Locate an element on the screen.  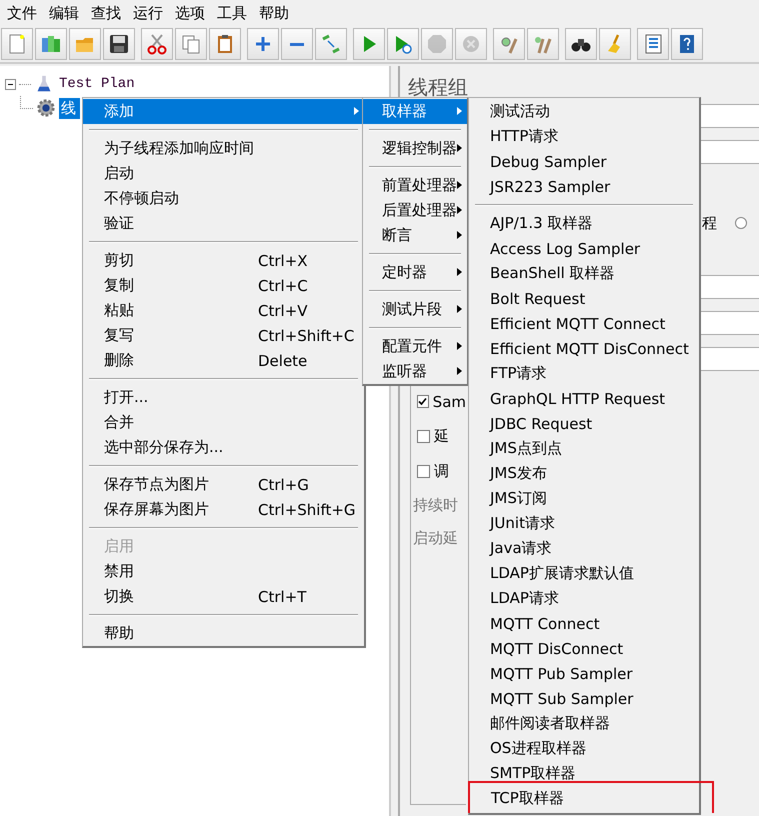
menu-item: FTP请求 is located at coordinates (584, 373).